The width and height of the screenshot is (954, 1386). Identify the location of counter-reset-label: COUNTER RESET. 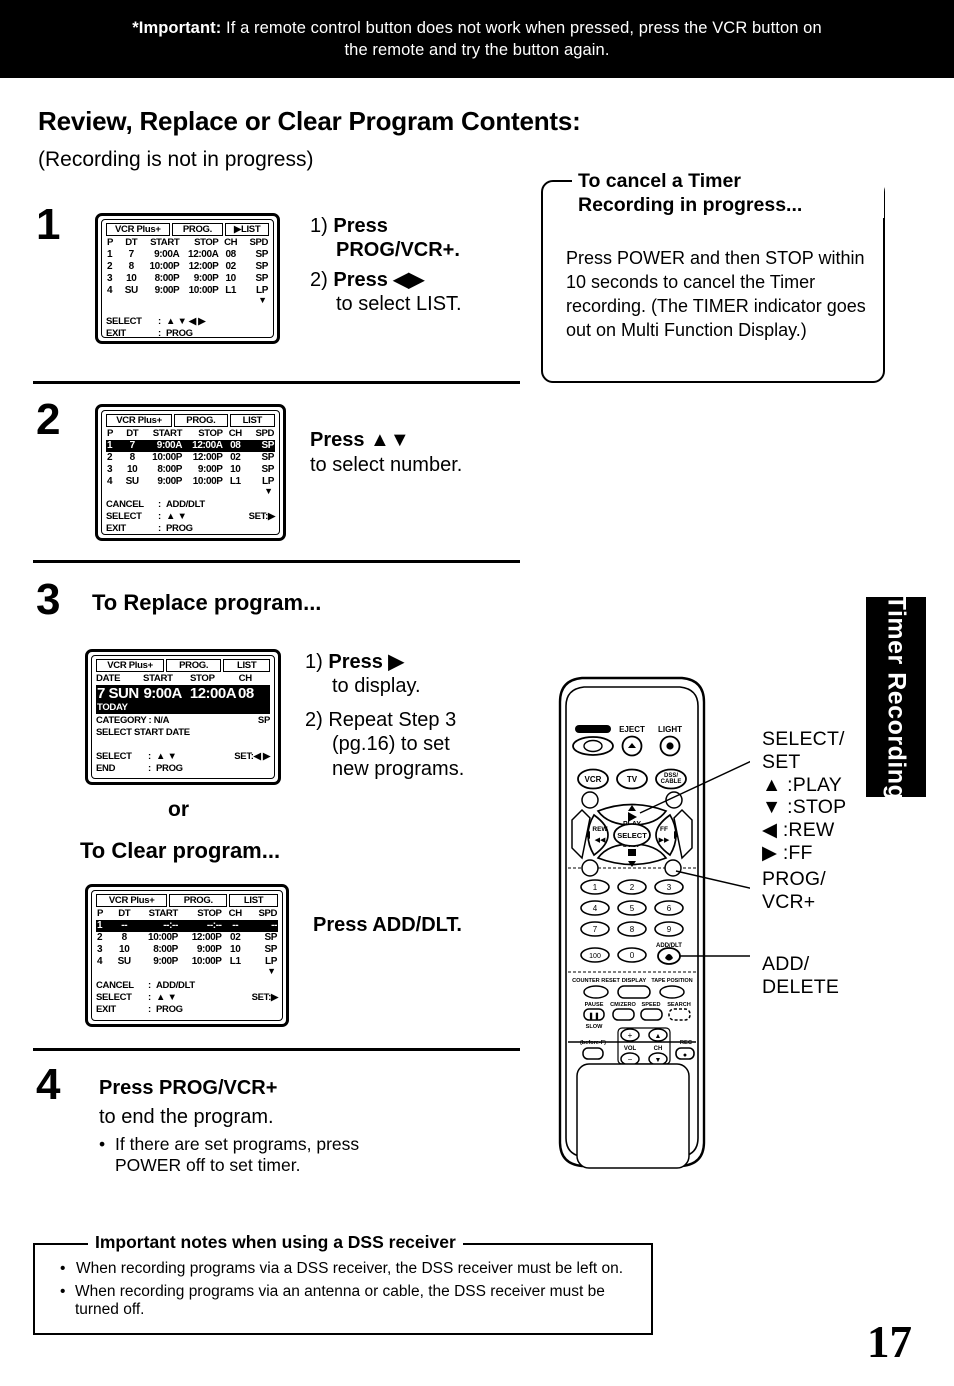
(596, 981).